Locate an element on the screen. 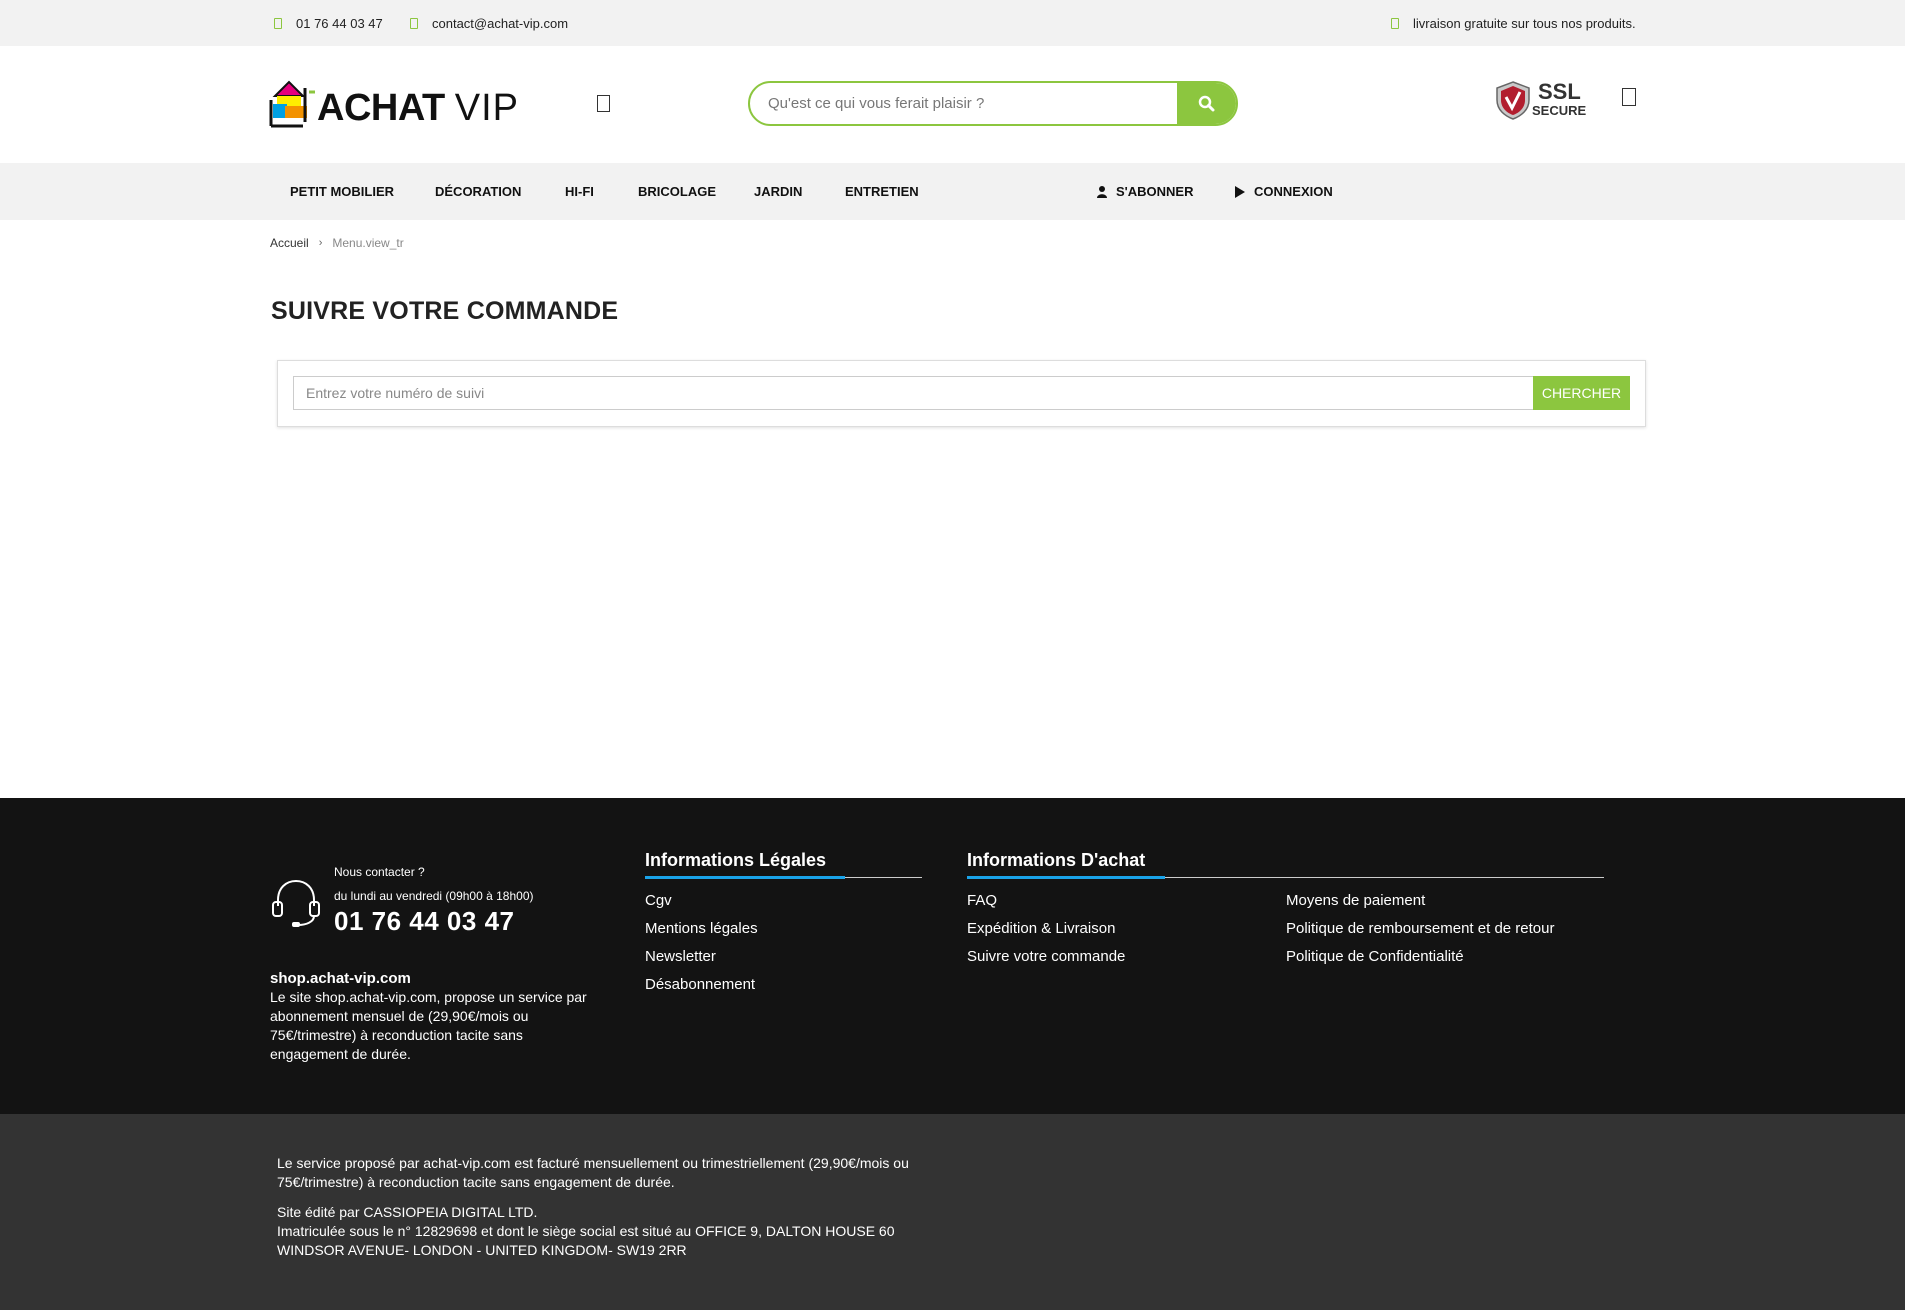  page-title: SUIVRE VOTRE COMMANDE is located at coordinates (445, 311).